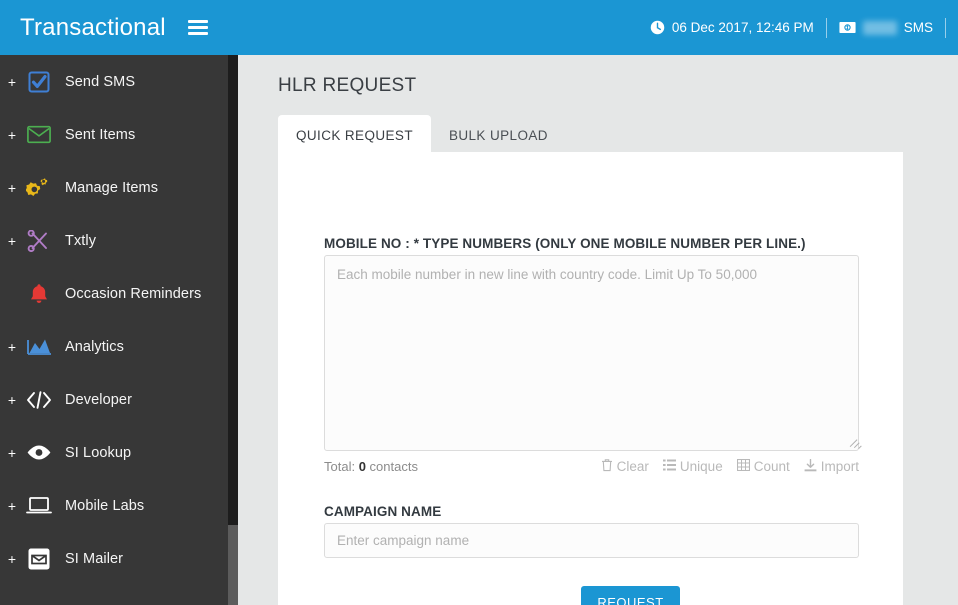 The width and height of the screenshot is (958, 605). I want to click on header-divider, so click(945, 27).